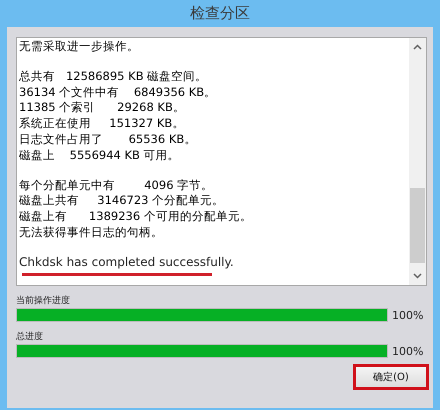  Describe the element at coordinates (107, 140) in the screenshot. I see `log-line: 日志文件占用了 65536 KB。` at that location.